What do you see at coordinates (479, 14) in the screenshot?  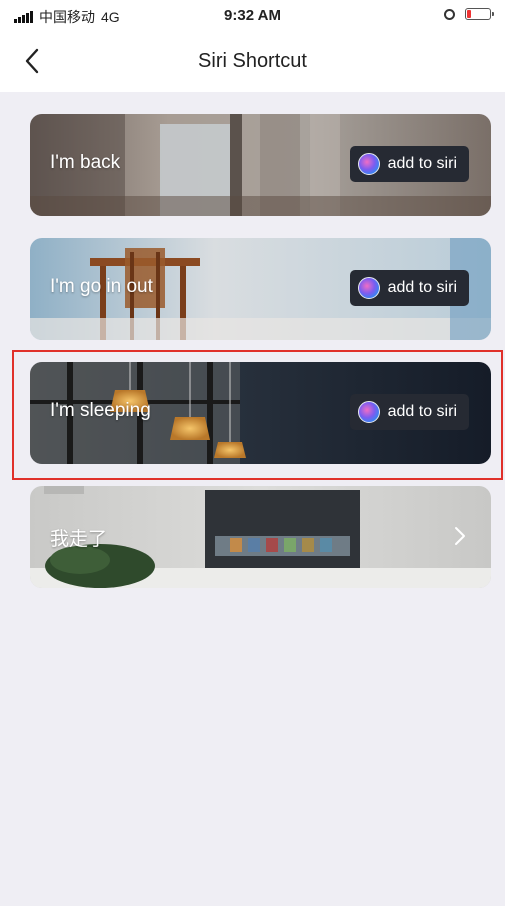 I see `battery-icon` at bounding box center [479, 14].